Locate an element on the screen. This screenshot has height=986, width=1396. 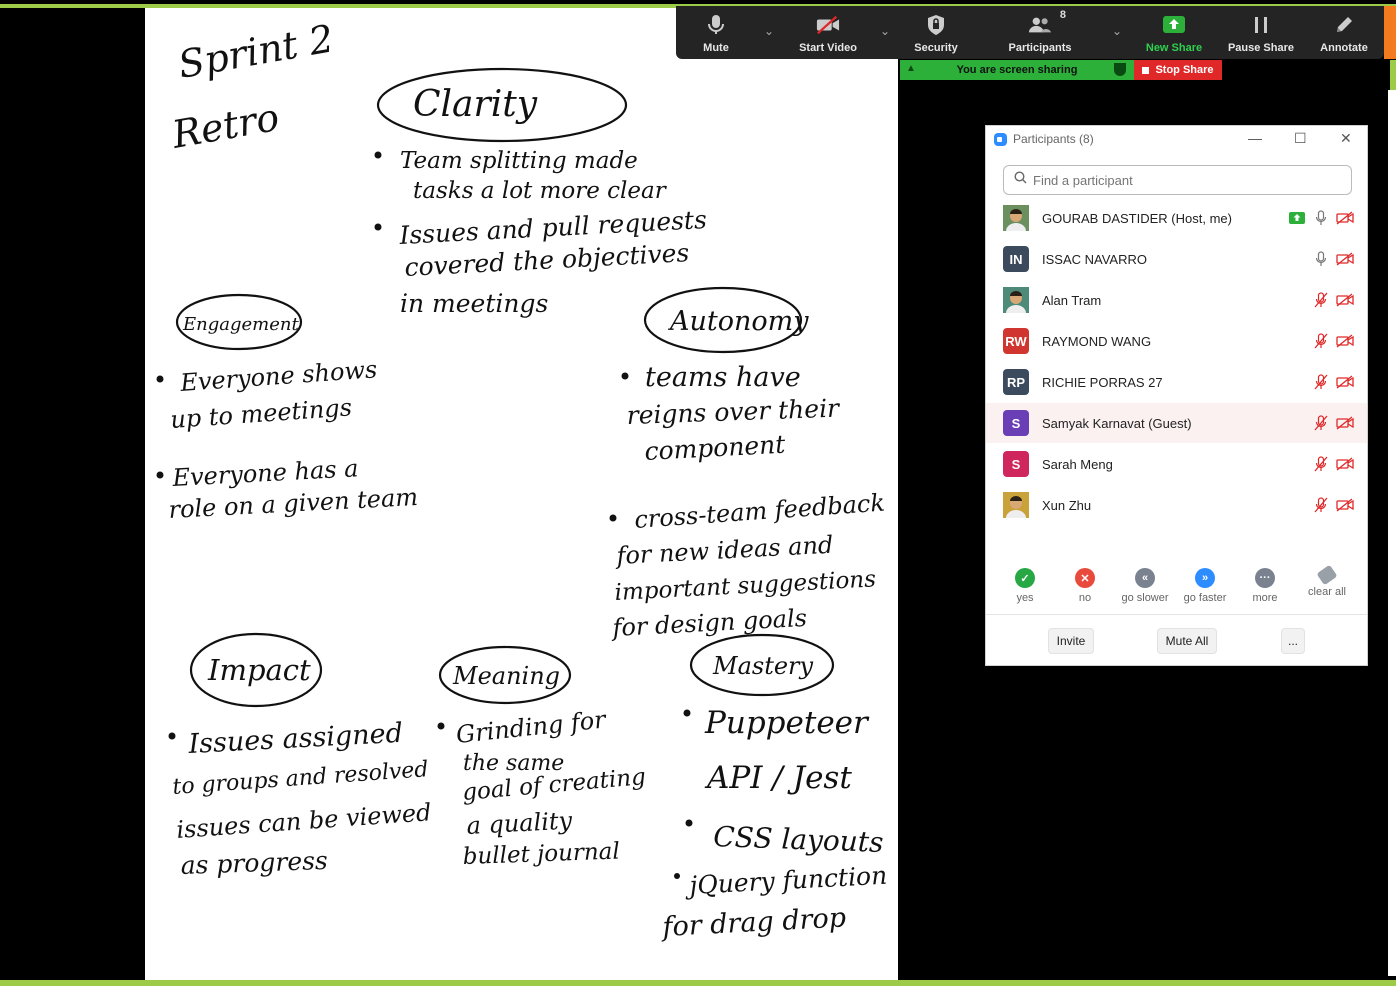
close-icon: ✕ is located at coordinates (1346, 138).